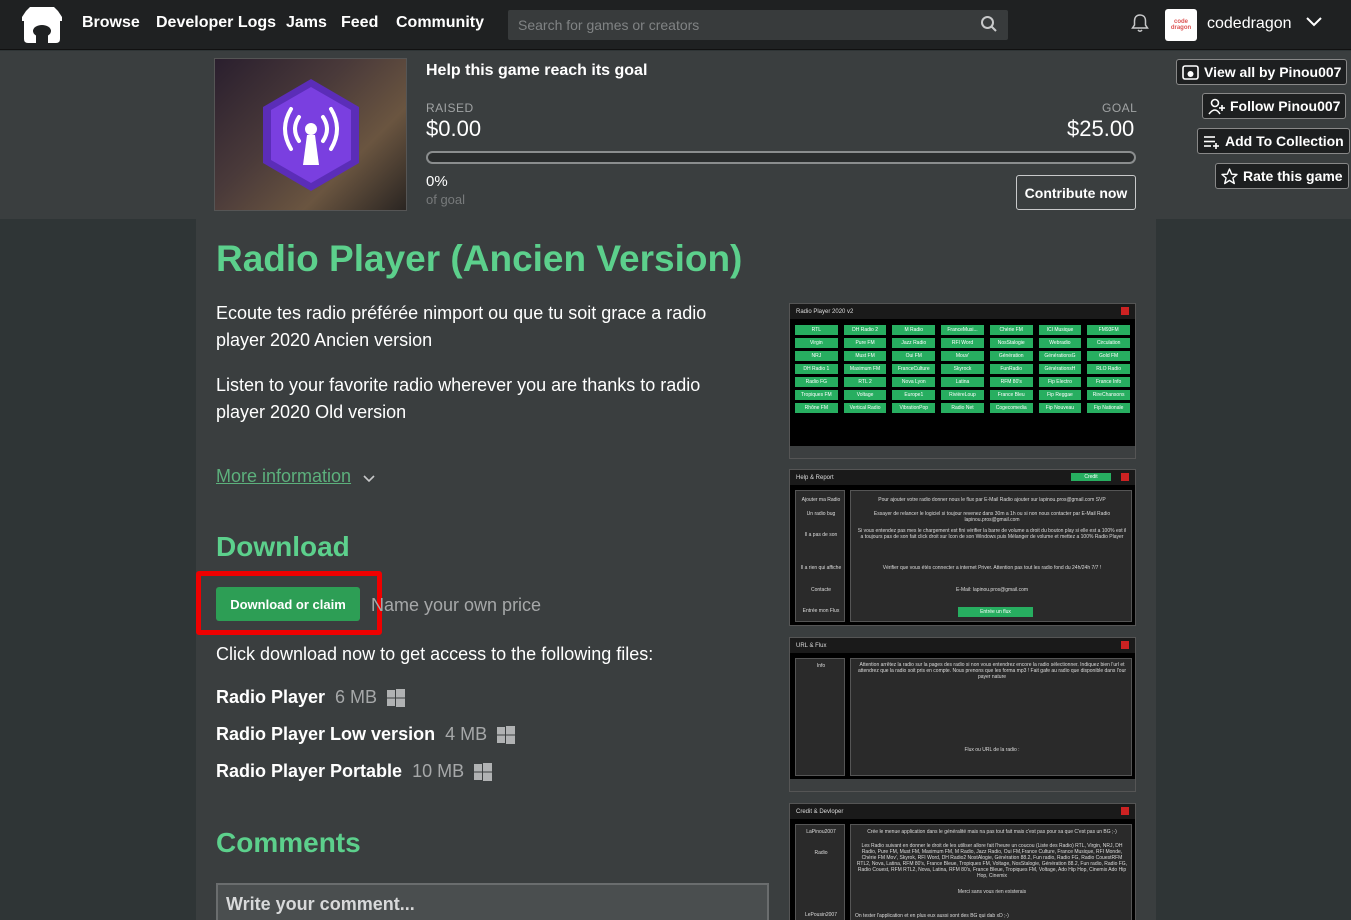 The image size is (1351, 920). What do you see at coordinates (962, 408) in the screenshot?
I see `station-button: Radio Net` at bounding box center [962, 408].